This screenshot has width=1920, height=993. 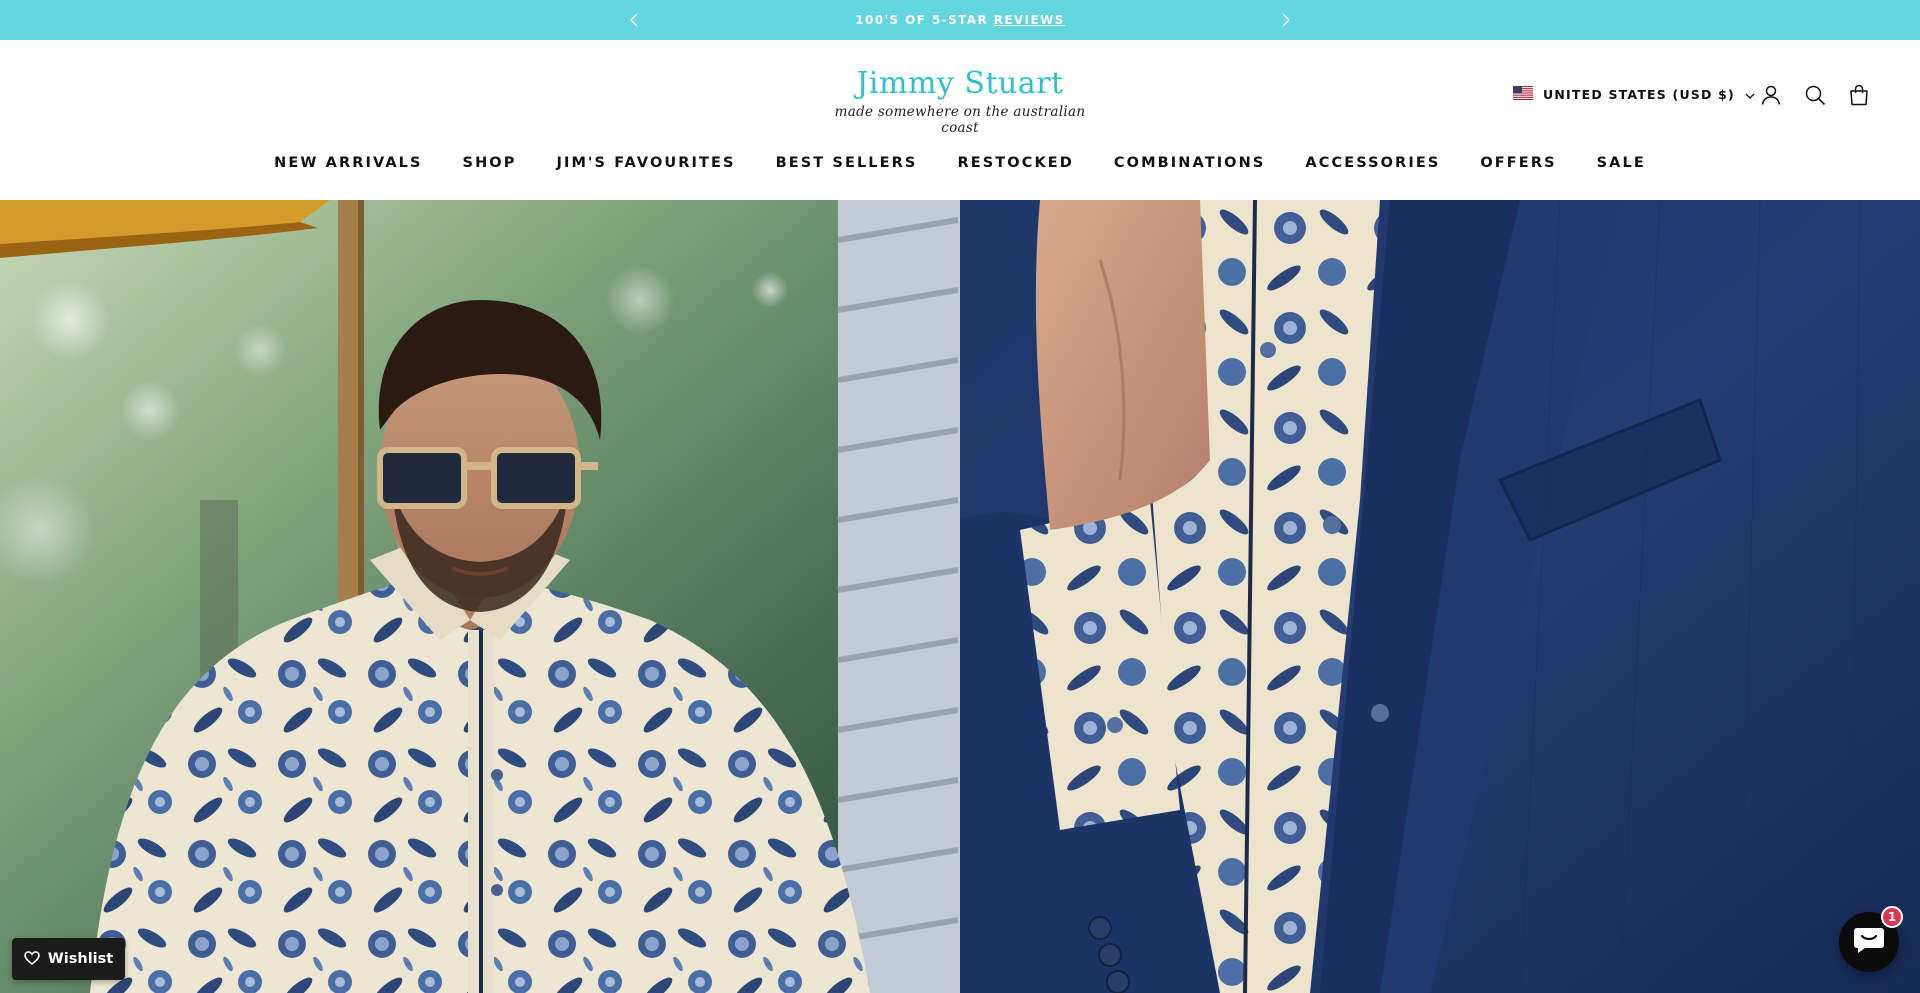 What do you see at coordinates (960, 83) in the screenshot?
I see `brand-name: Jimmy Stuart` at bounding box center [960, 83].